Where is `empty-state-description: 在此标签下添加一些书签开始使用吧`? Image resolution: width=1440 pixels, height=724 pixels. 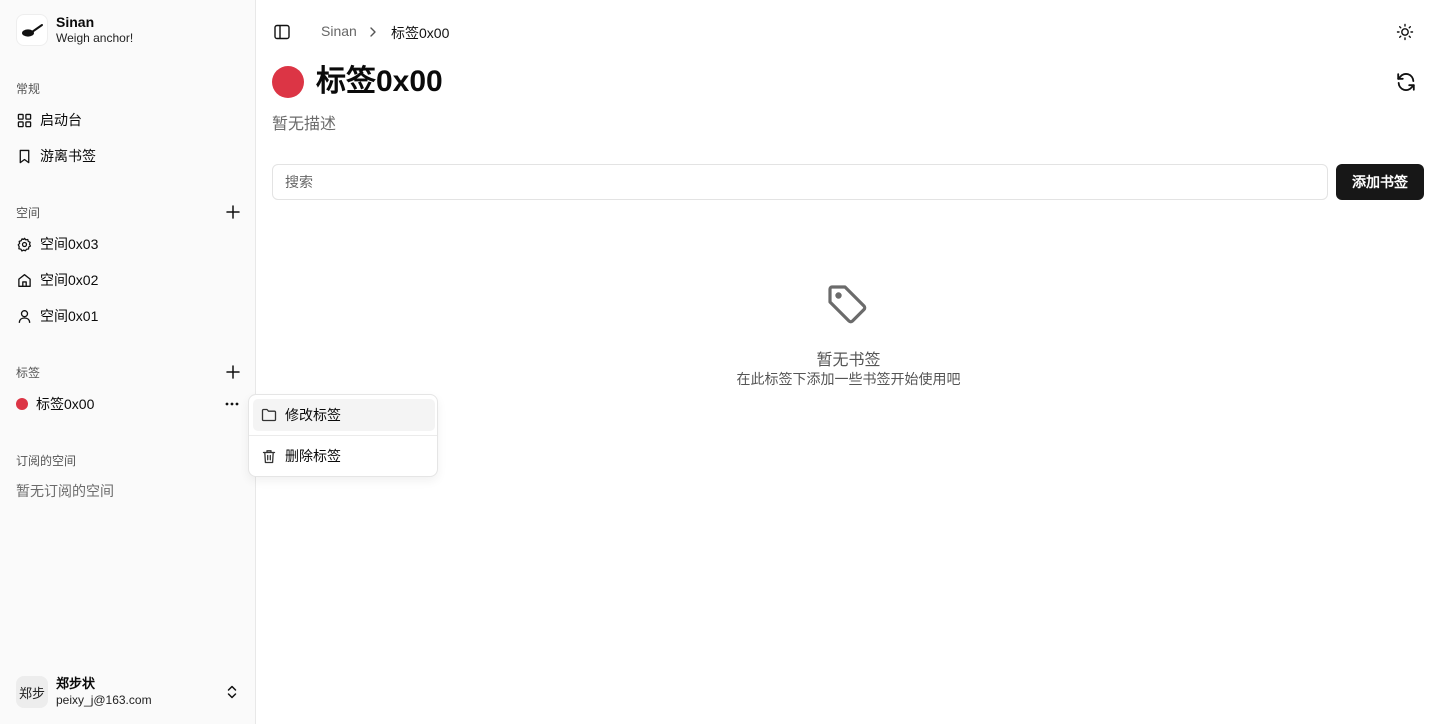
empty-state-description: 在此标签下添加一些书签开始使用吧 is located at coordinates (848, 379).